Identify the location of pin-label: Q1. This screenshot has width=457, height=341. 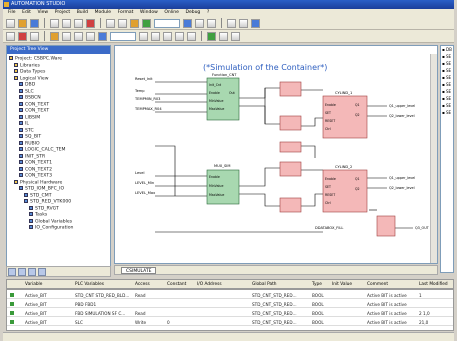
(357, 105).